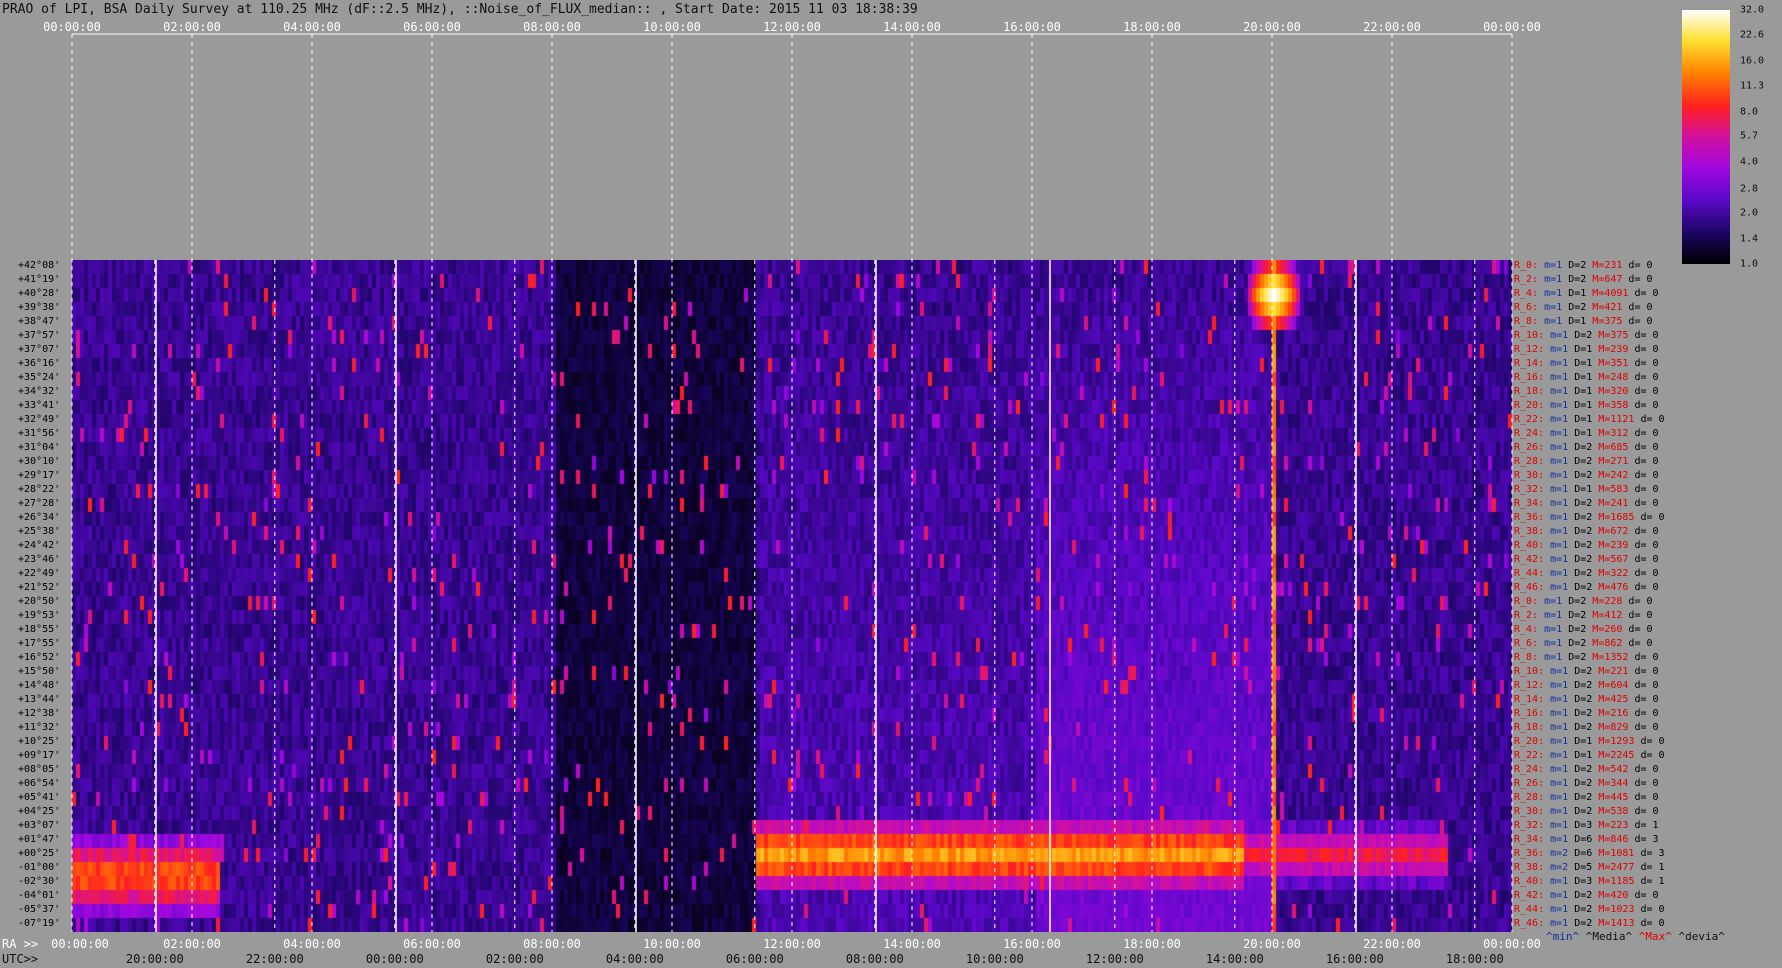  Describe the element at coordinates (1532, 699) in the screenshot. I see `stat-n: R_14:` at that location.